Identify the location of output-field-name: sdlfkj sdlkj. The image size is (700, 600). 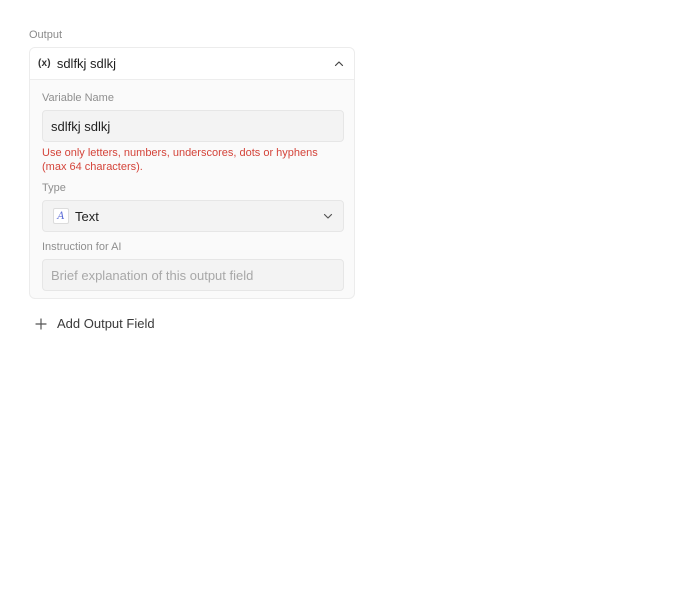
(86, 63).